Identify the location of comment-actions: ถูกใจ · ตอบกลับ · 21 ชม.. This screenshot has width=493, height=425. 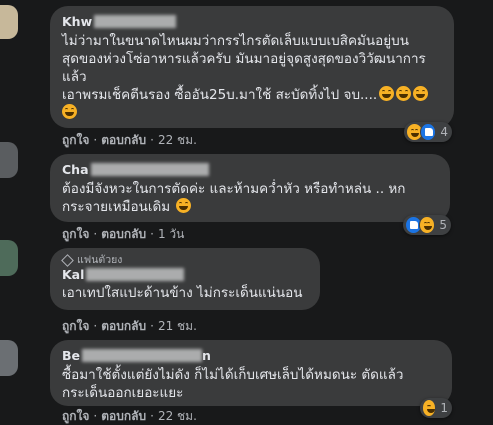
(129, 326).